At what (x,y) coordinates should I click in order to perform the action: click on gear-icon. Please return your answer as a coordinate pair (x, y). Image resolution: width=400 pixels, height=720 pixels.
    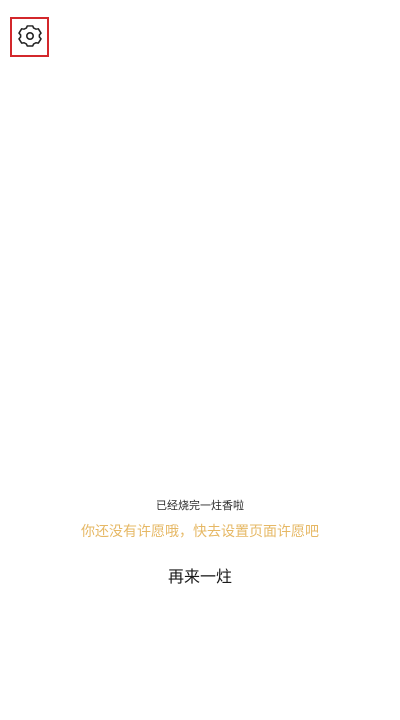
    Looking at the image, I should click on (29, 37).